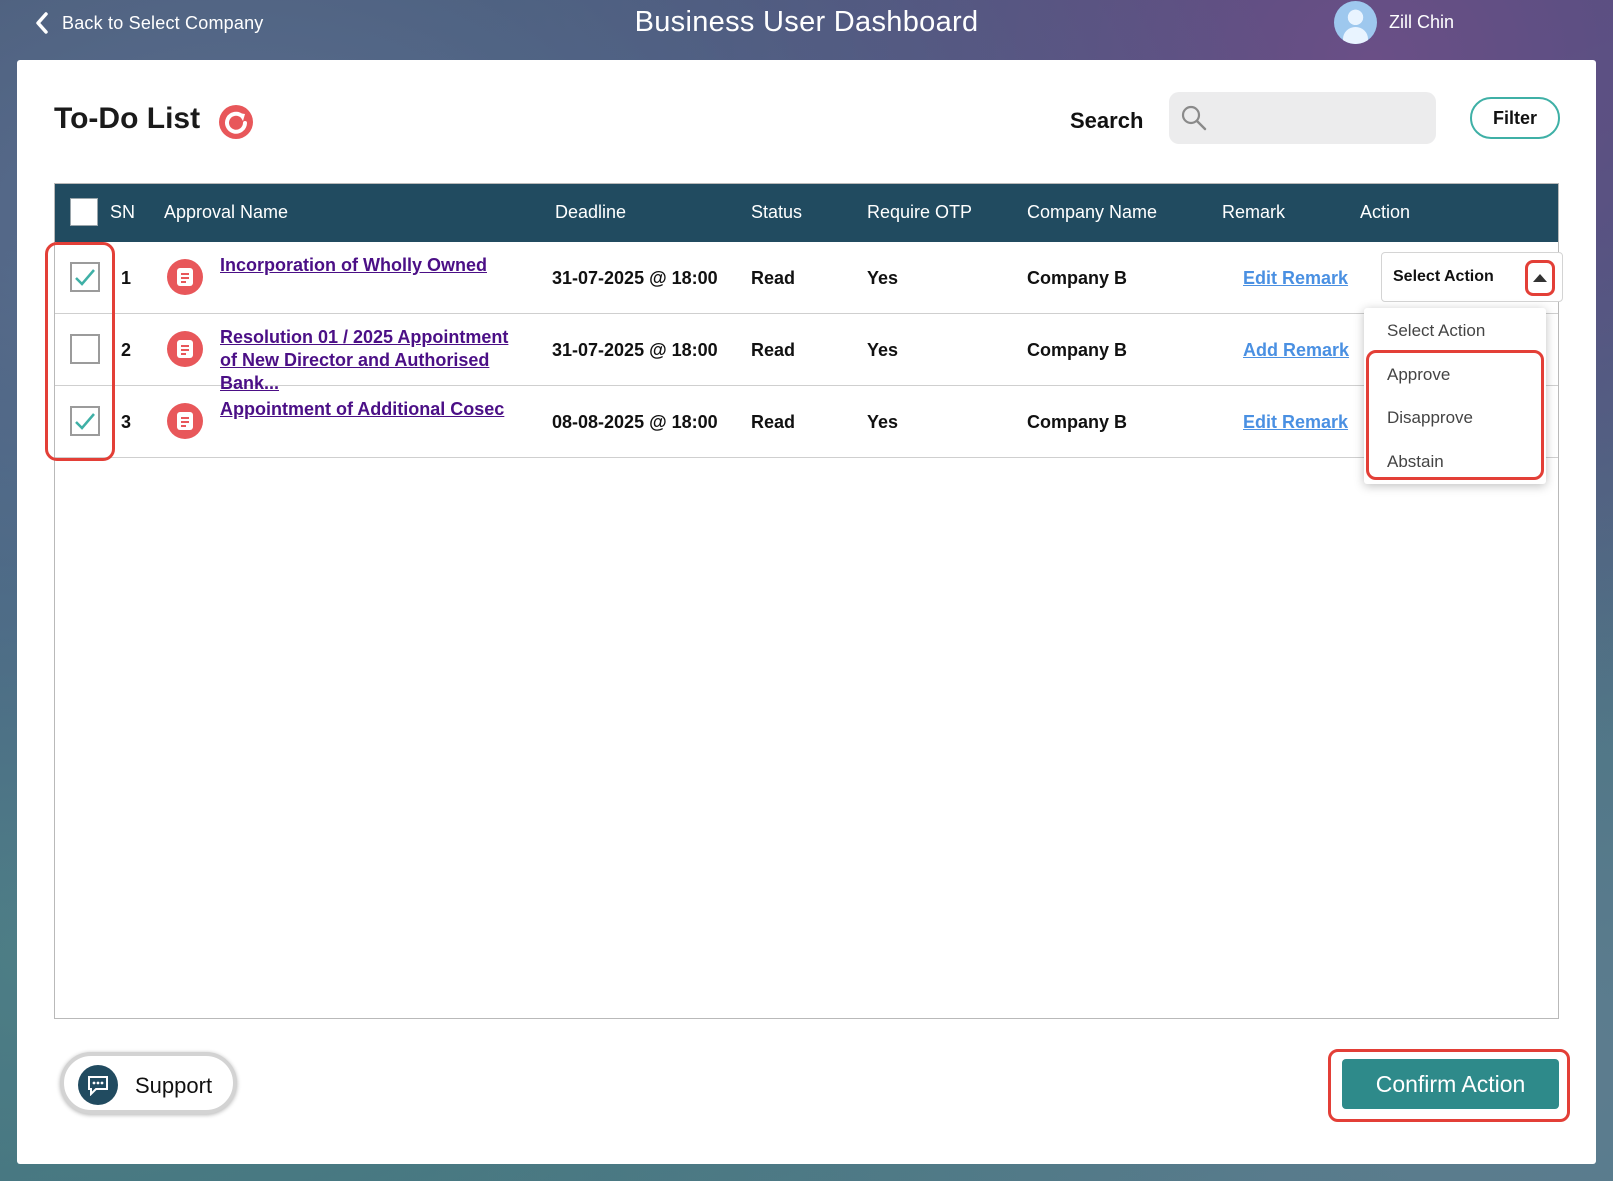  Describe the element at coordinates (126, 350) in the screenshot. I see `row-sn: 2` at that location.